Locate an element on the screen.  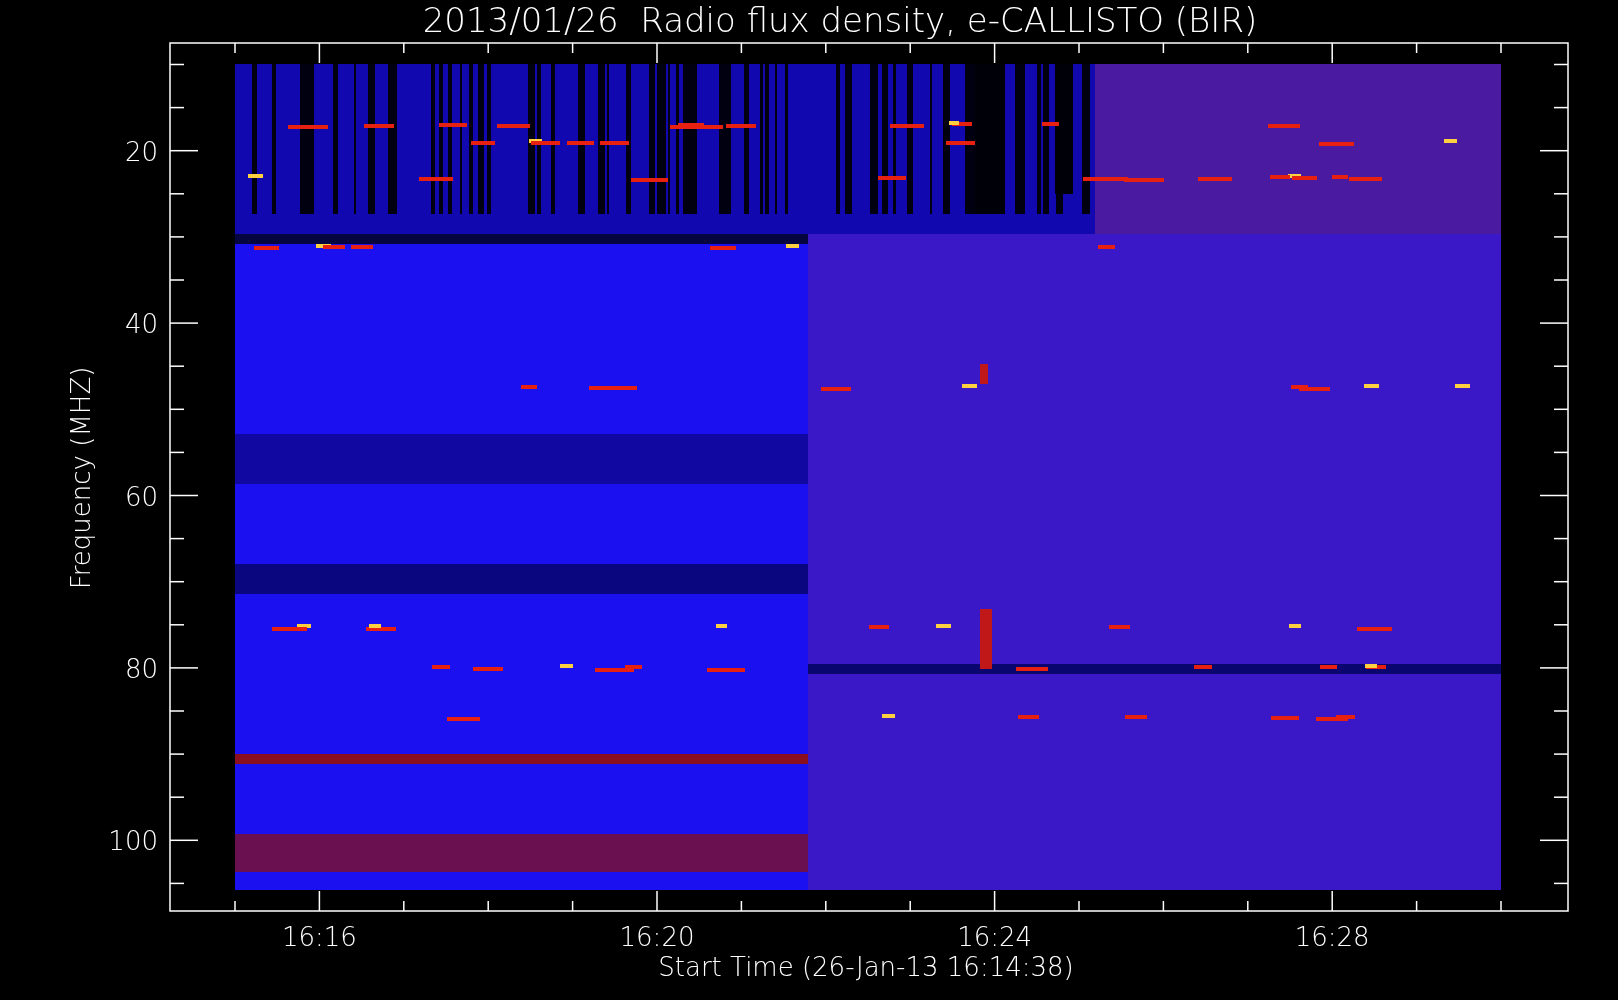
y-tick-label: 80 is located at coordinates (141, 668).